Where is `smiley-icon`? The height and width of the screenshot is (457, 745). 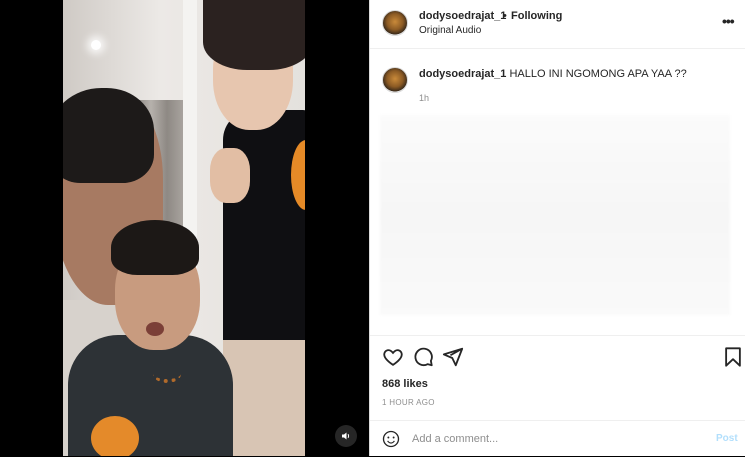 smiley-icon is located at coordinates (391, 439).